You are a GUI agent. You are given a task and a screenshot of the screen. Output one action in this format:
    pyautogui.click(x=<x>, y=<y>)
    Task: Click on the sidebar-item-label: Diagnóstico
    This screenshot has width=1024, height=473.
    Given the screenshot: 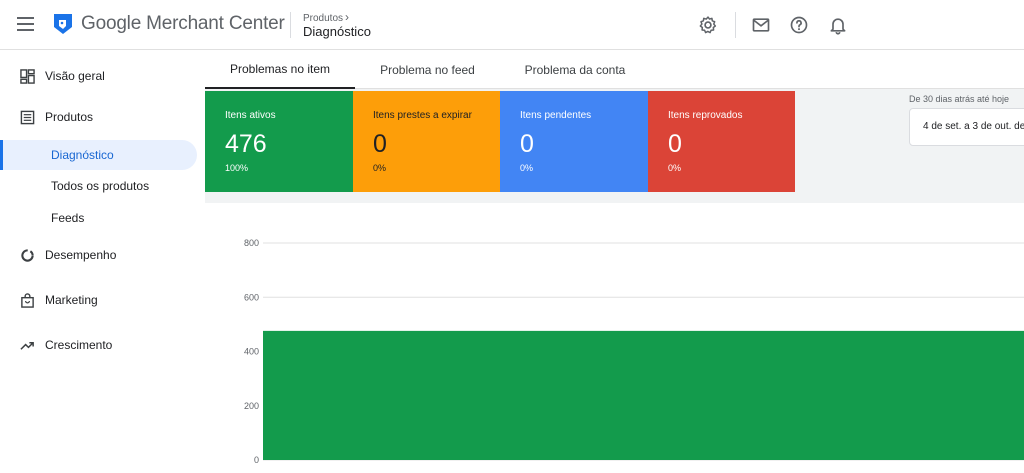 What is the action you would take?
    pyautogui.click(x=82, y=155)
    